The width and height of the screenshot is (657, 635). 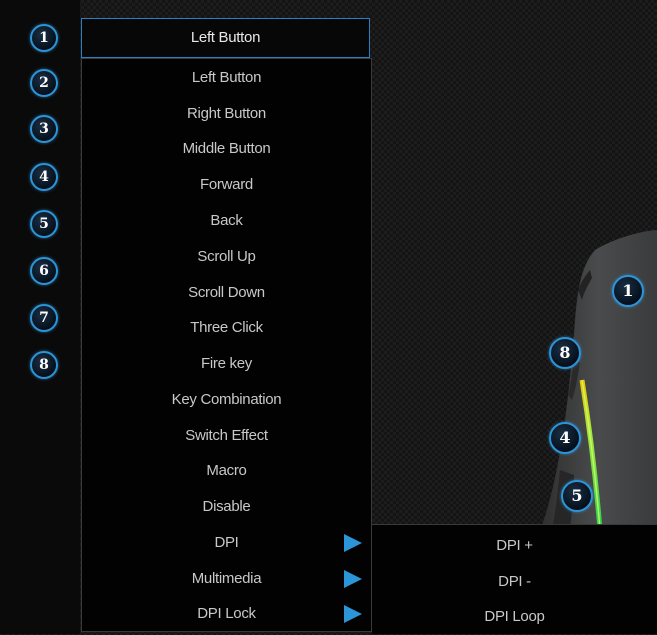 What do you see at coordinates (226, 400) in the screenshot?
I see `menu-item-key-combination: Key Combination` at bounding box center [226, 400].